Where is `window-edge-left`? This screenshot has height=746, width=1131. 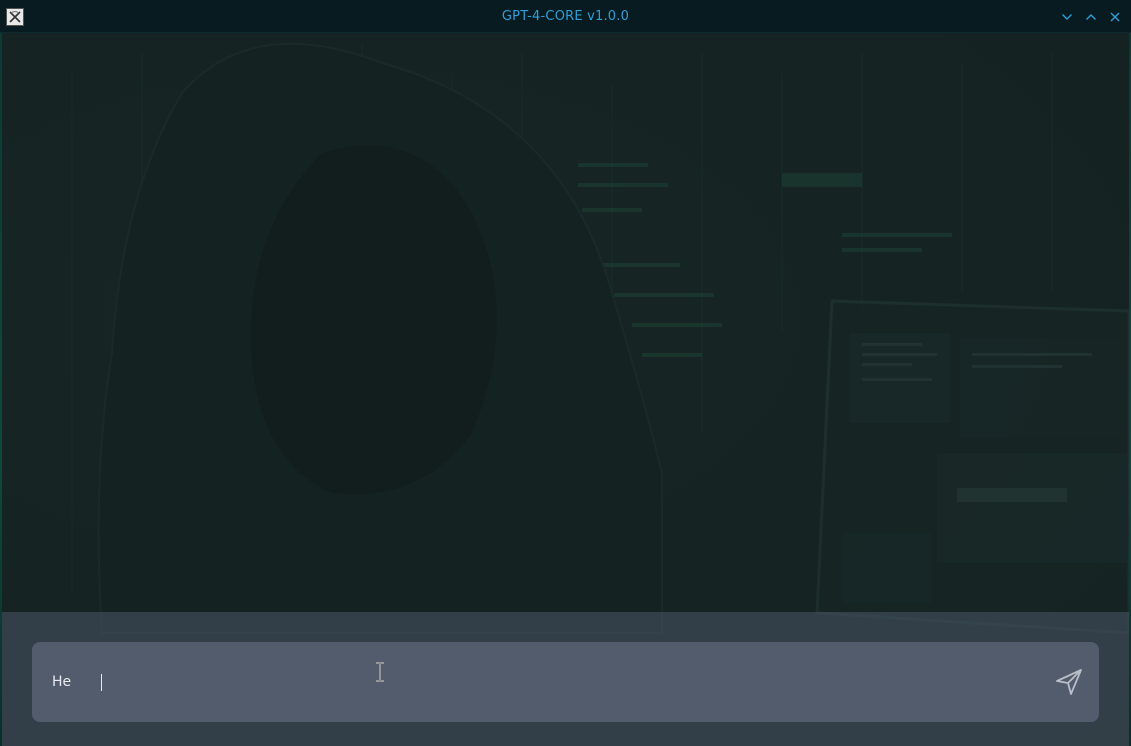 window-edge-left is located at coordinates (1, 389).